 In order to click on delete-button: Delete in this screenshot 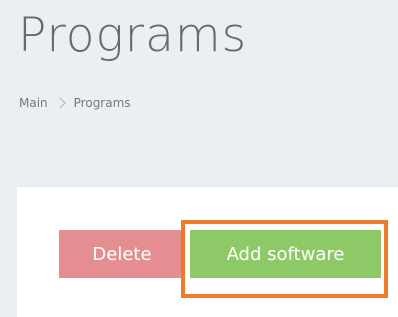, I will do `click(122, 254)`.